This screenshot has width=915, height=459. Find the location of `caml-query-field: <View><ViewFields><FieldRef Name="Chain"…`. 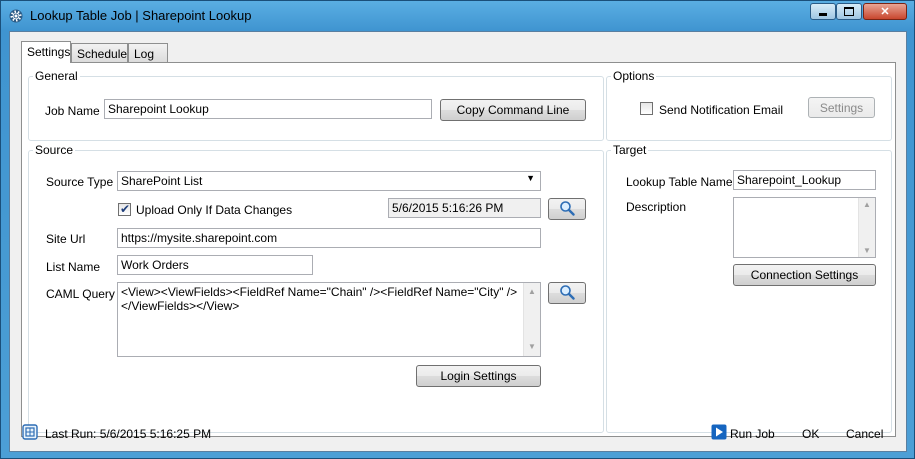

caml-query-field: <View><ViewFields><FieldRef Name="Chain"… is located at coordinates (329, 319).